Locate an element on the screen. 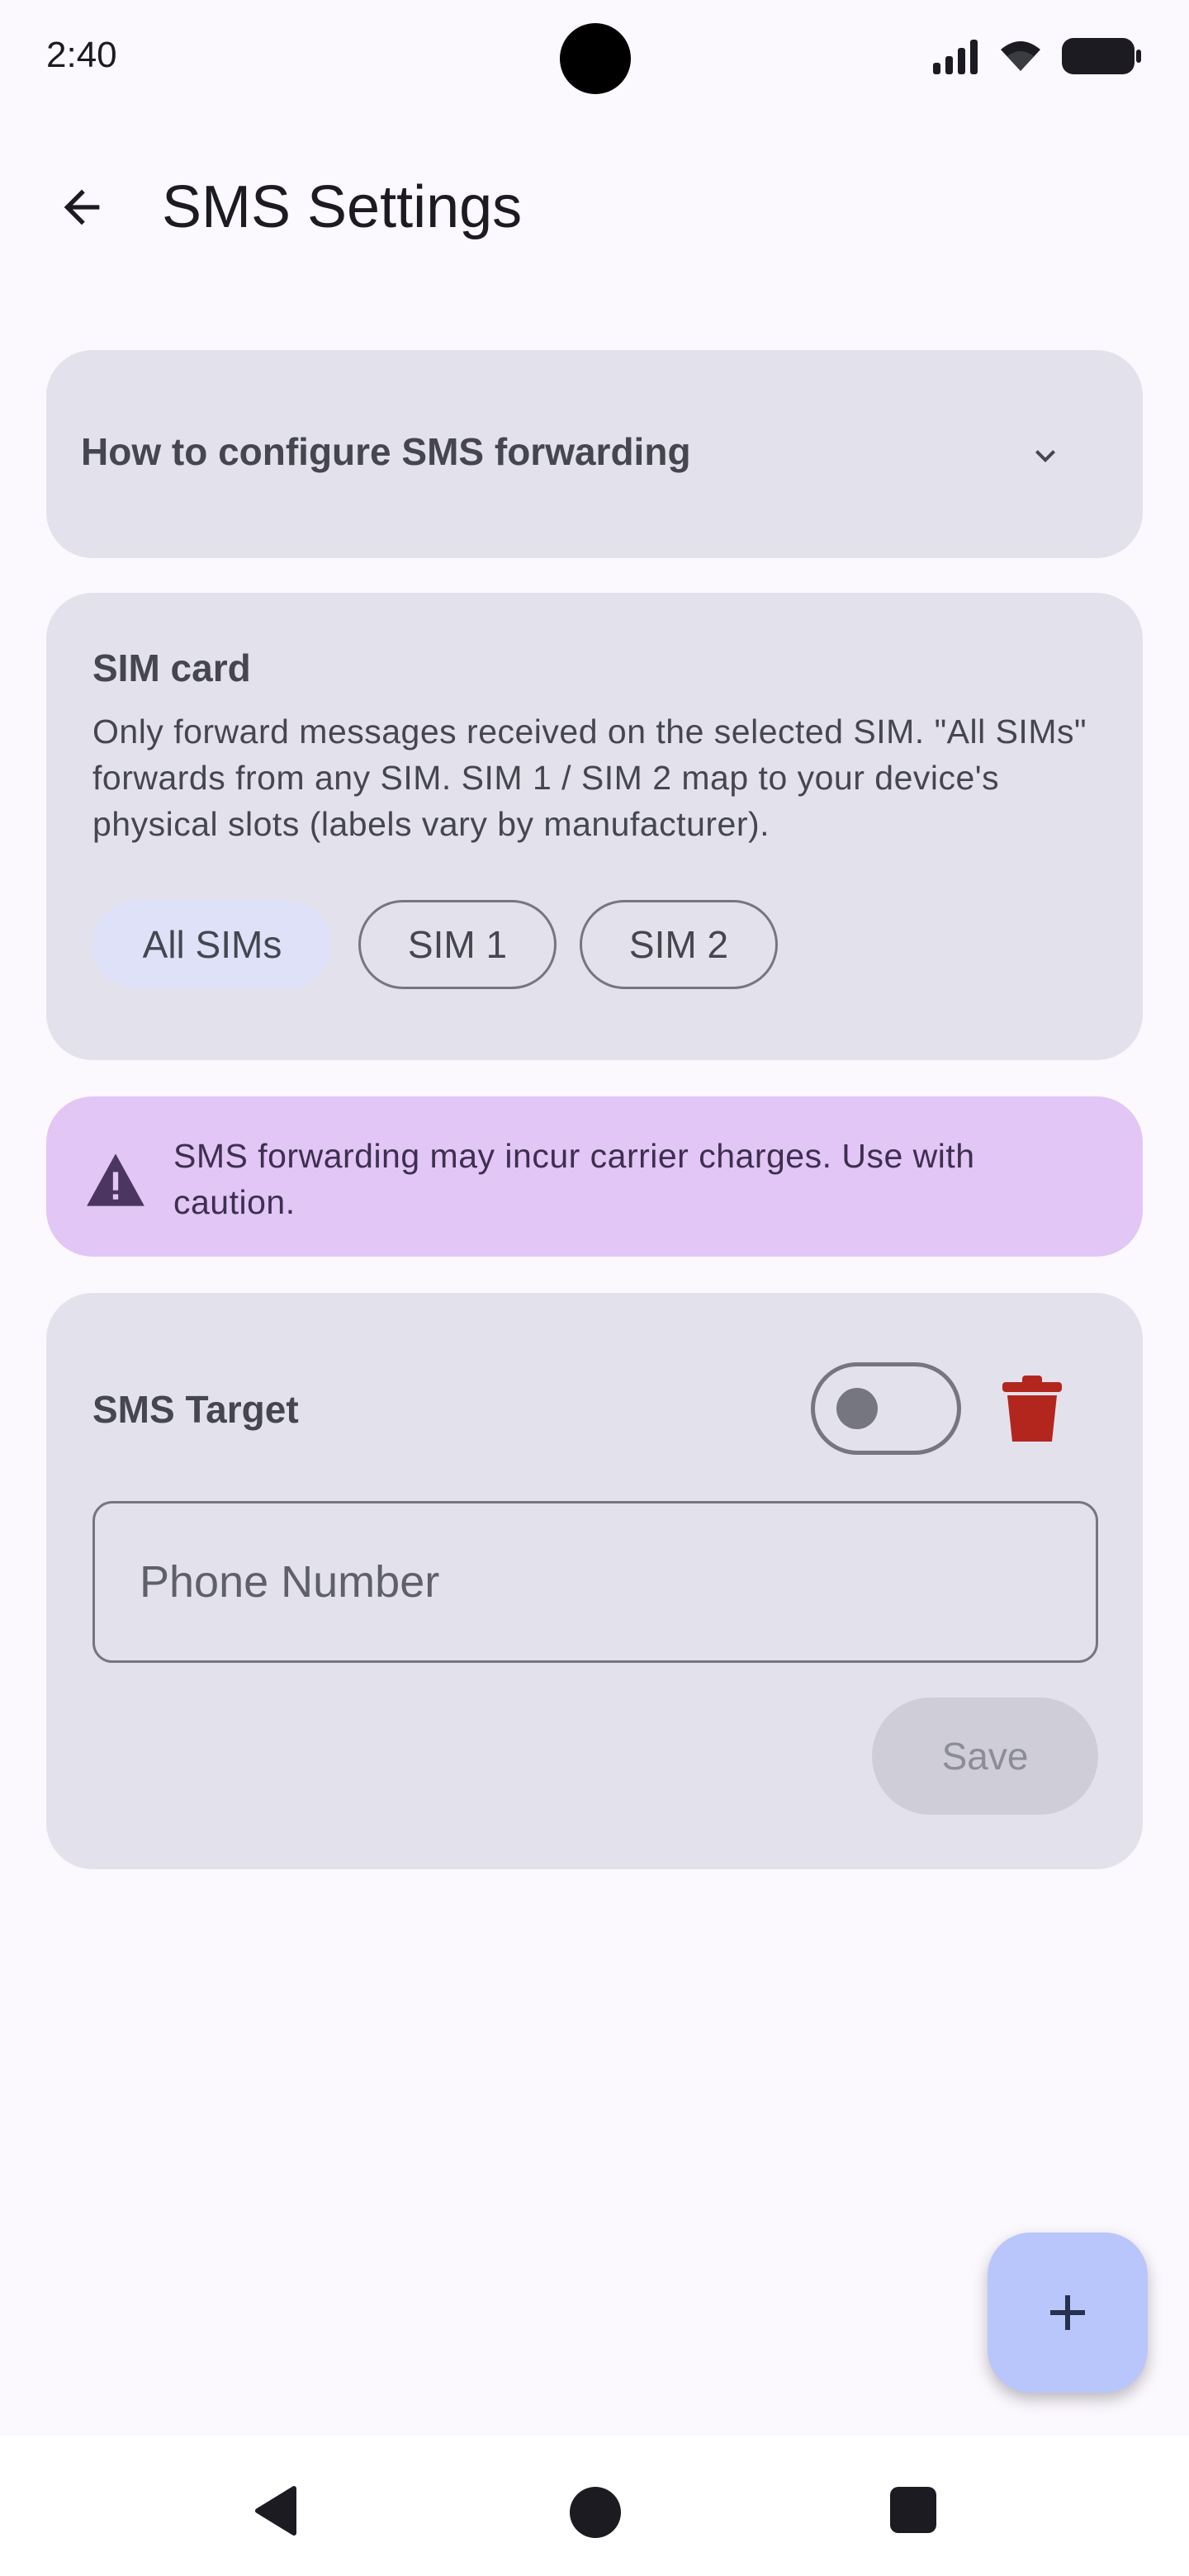 This screenshot has height=2576, width=1189. toggle-thumb is located at coordinates (857, 1408).